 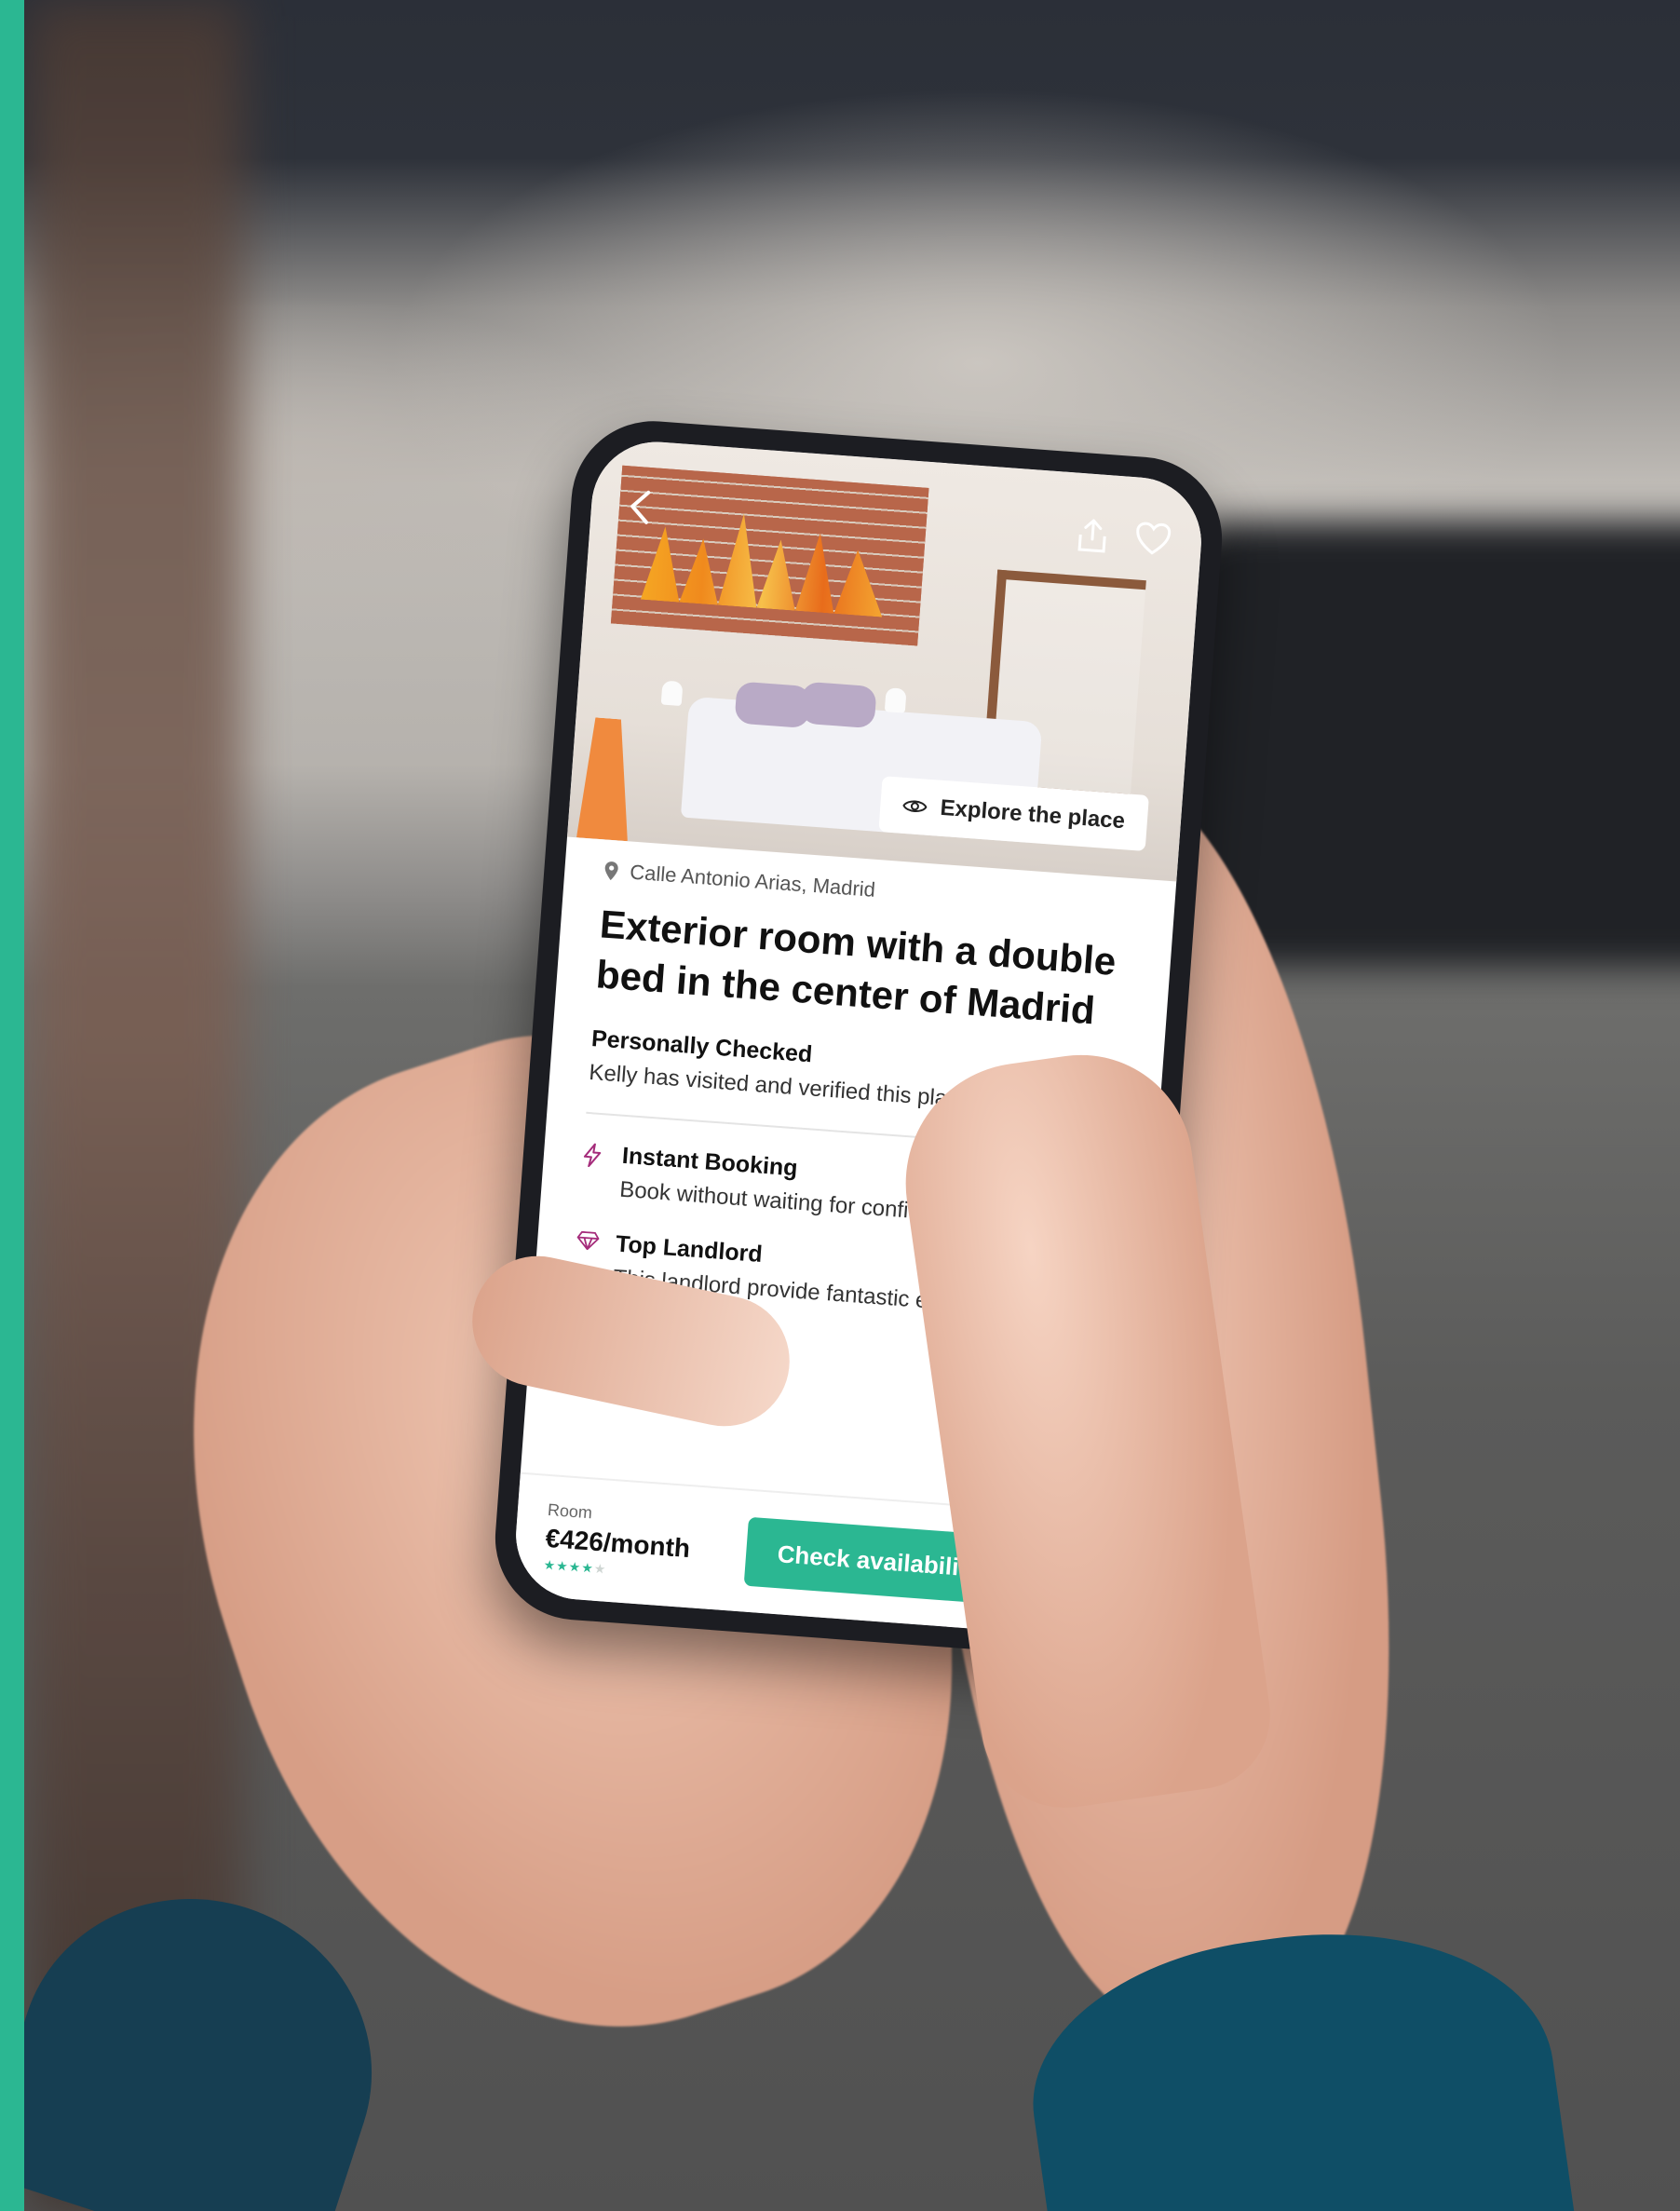 I want to click on price-block: Room €426/month ★★★★★, so click(x=618, y=1541).